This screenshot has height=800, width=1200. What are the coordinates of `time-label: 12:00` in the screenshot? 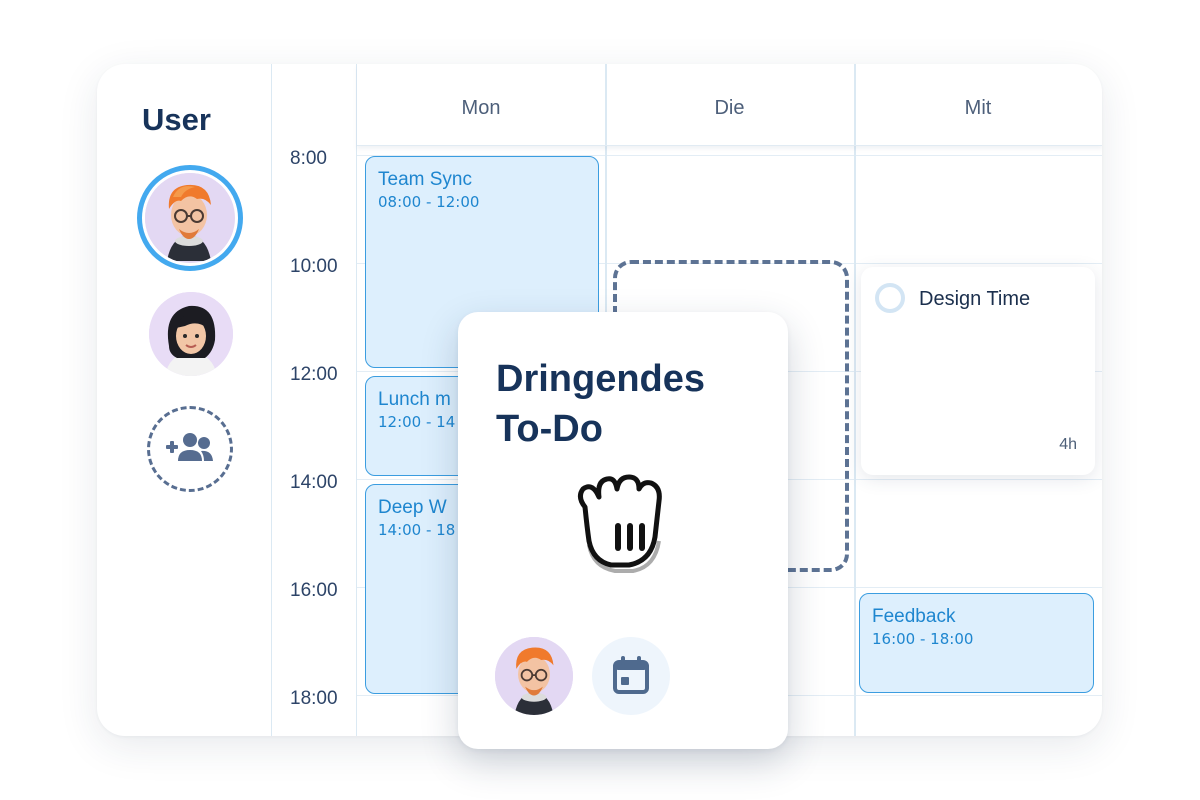 It's located at (314, 374).